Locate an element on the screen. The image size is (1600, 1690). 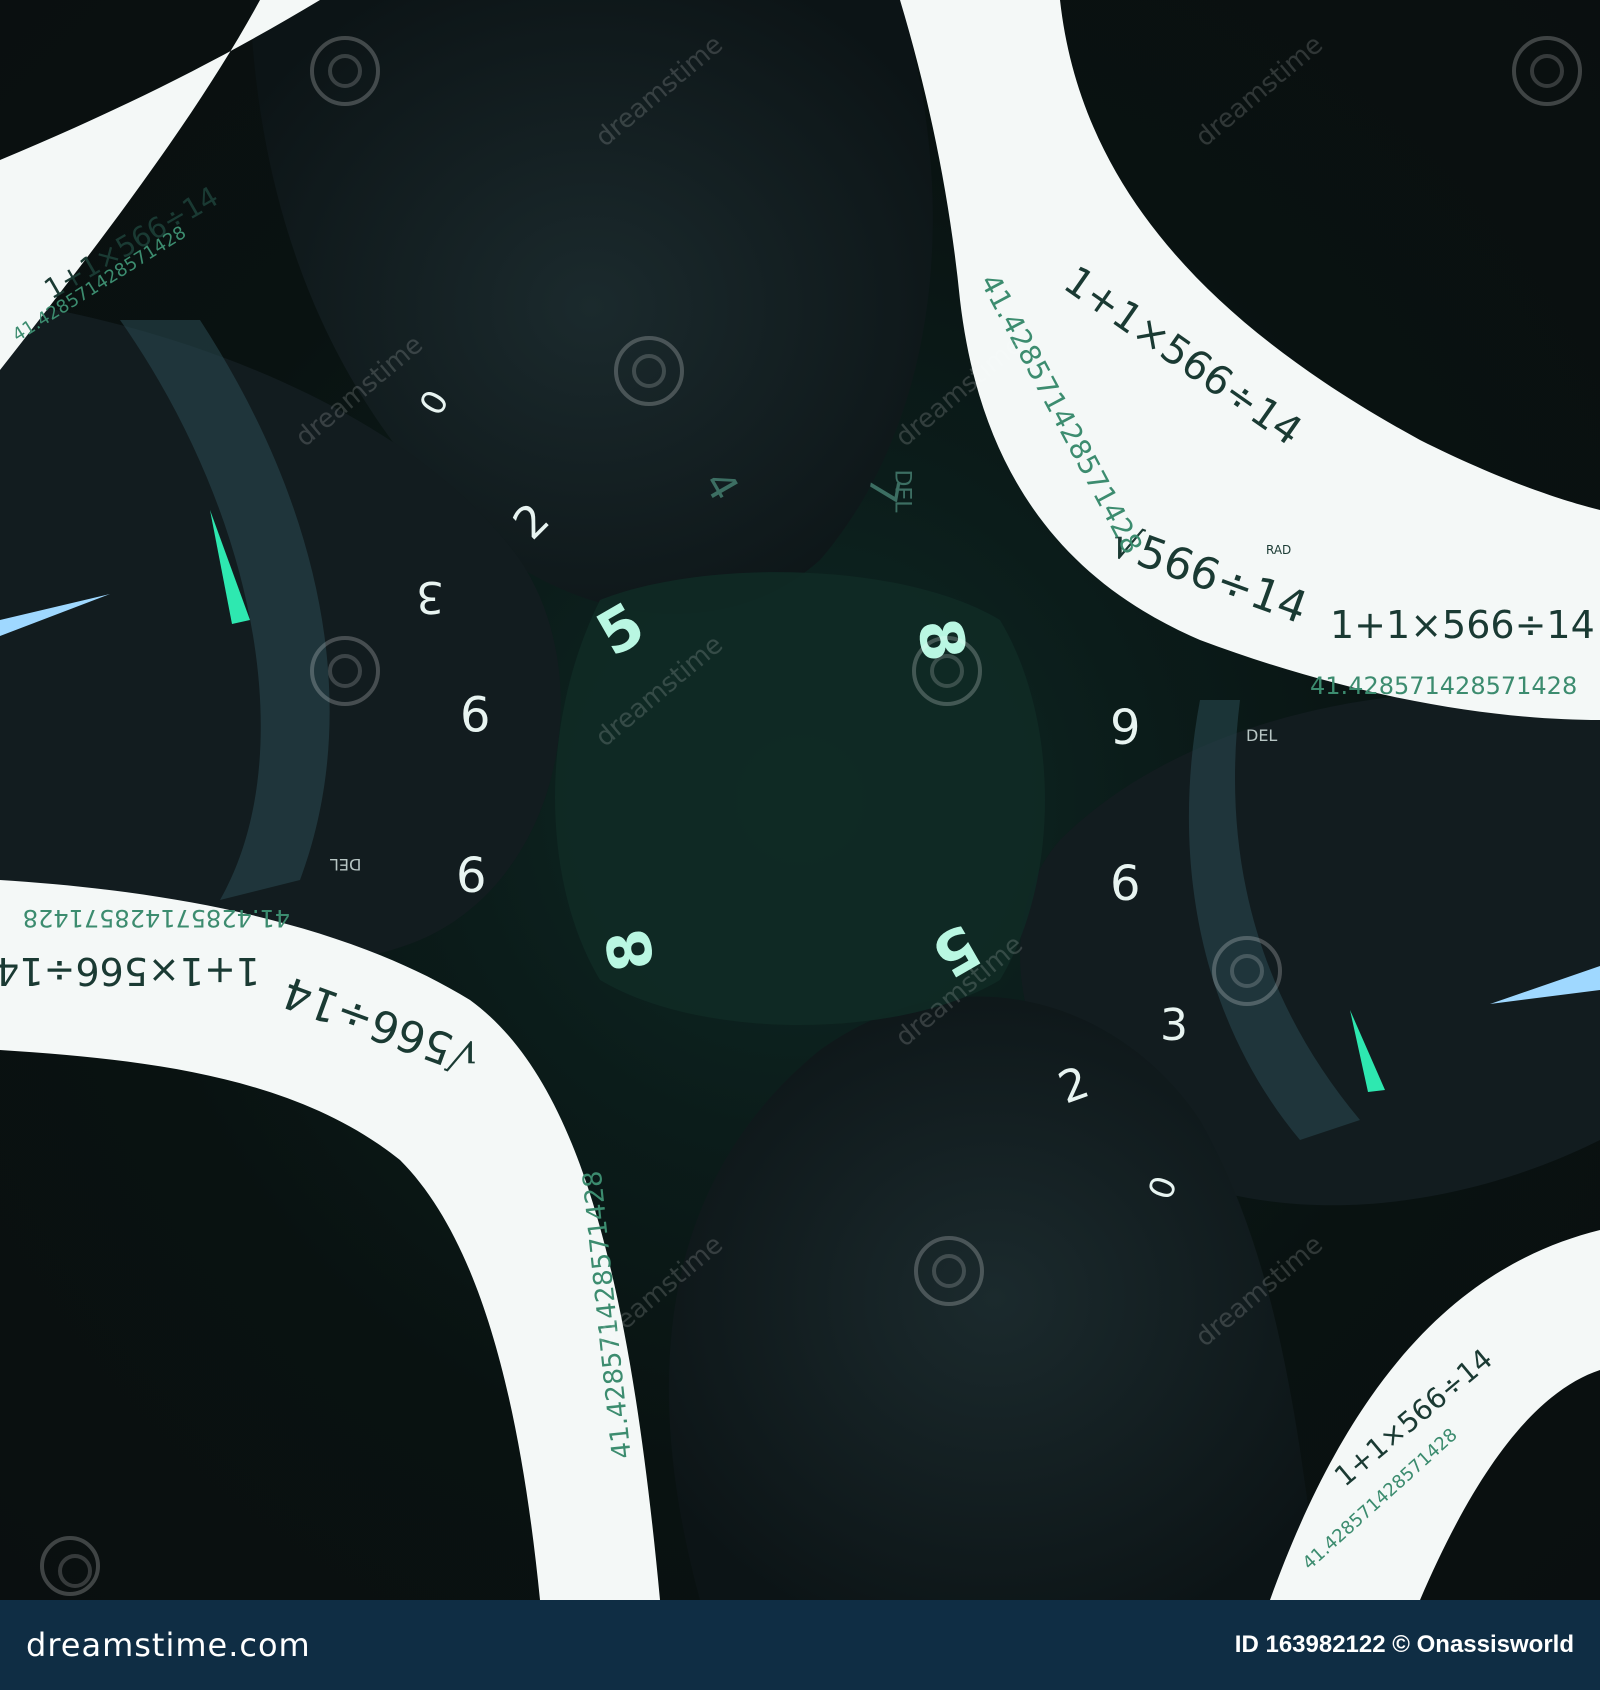
digit-9-left: 9 is located at coordinates (475, 712).